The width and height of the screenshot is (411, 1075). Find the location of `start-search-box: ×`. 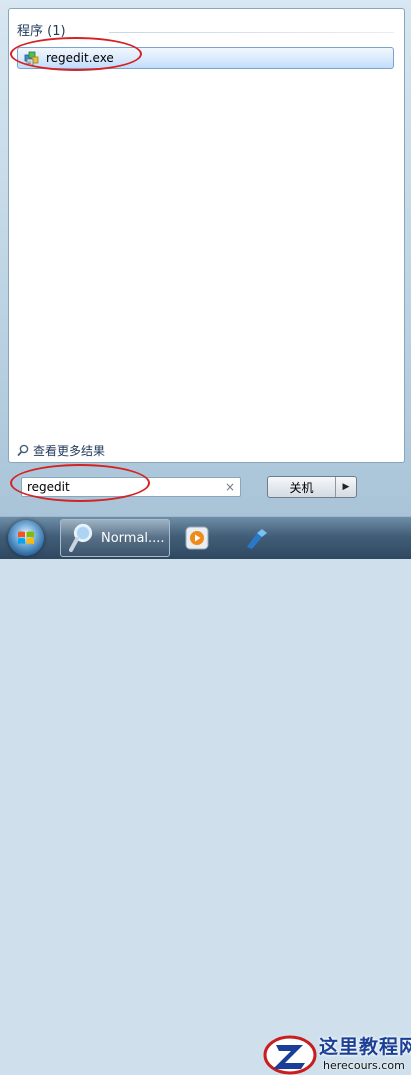

start-search-box: × is located at coordinates (131, 487).